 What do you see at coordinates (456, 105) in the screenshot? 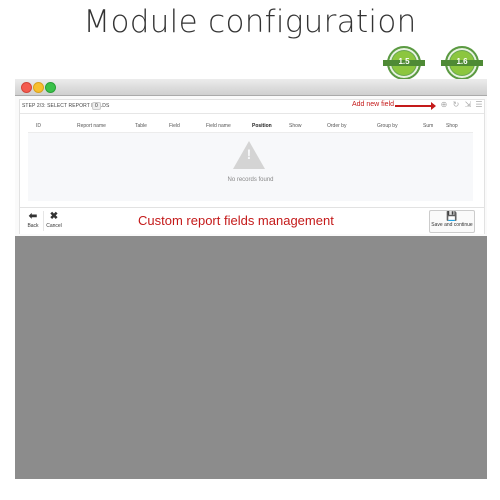
I see `refresh-icon: ↻` at bounding box center [456, 105].